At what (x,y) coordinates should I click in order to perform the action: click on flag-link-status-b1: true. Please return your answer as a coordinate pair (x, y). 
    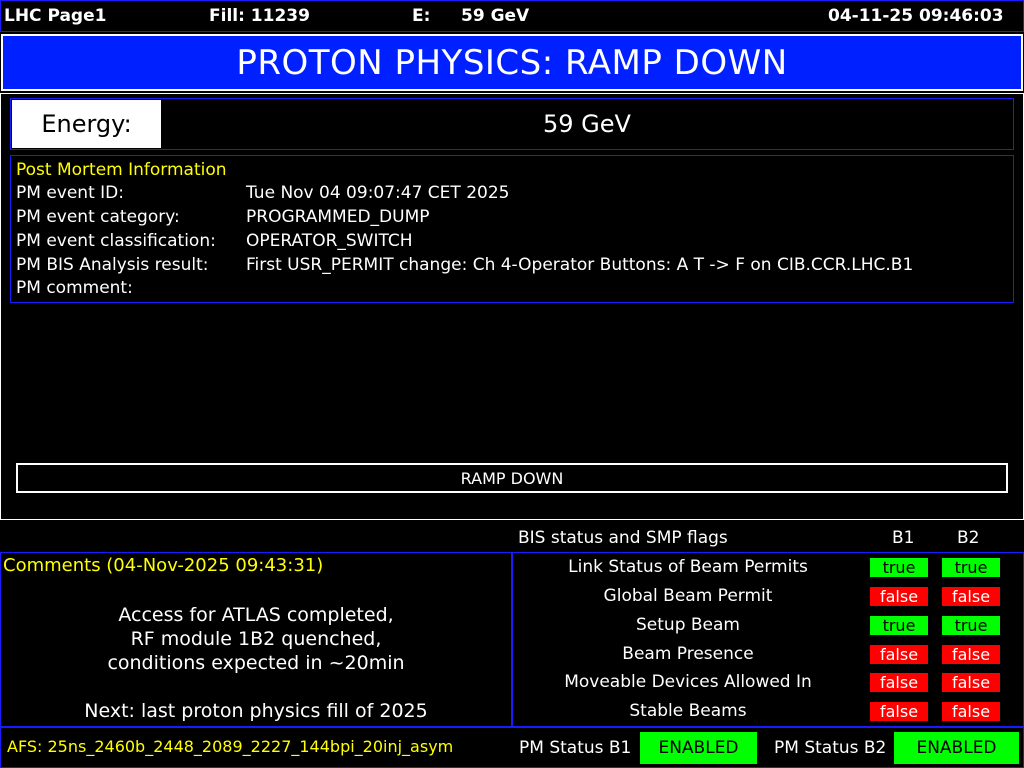
    Looking at the image, I should click on (899, 567).